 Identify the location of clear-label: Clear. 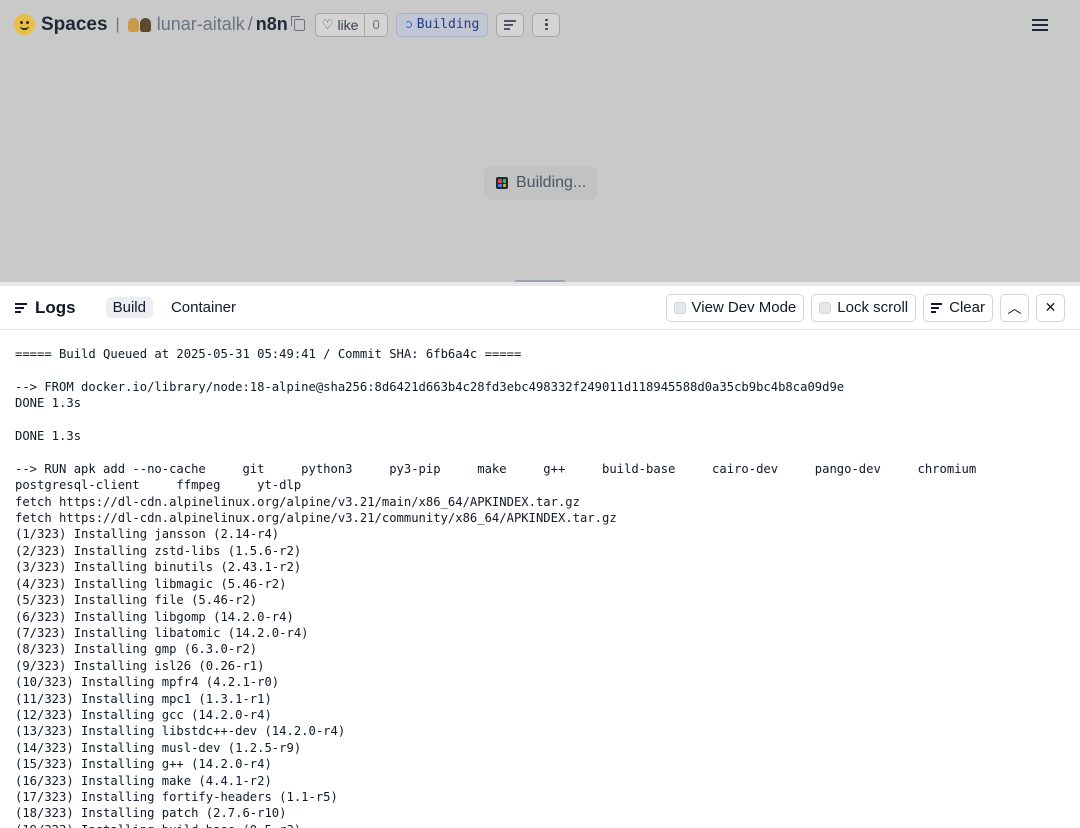
(967, 307).